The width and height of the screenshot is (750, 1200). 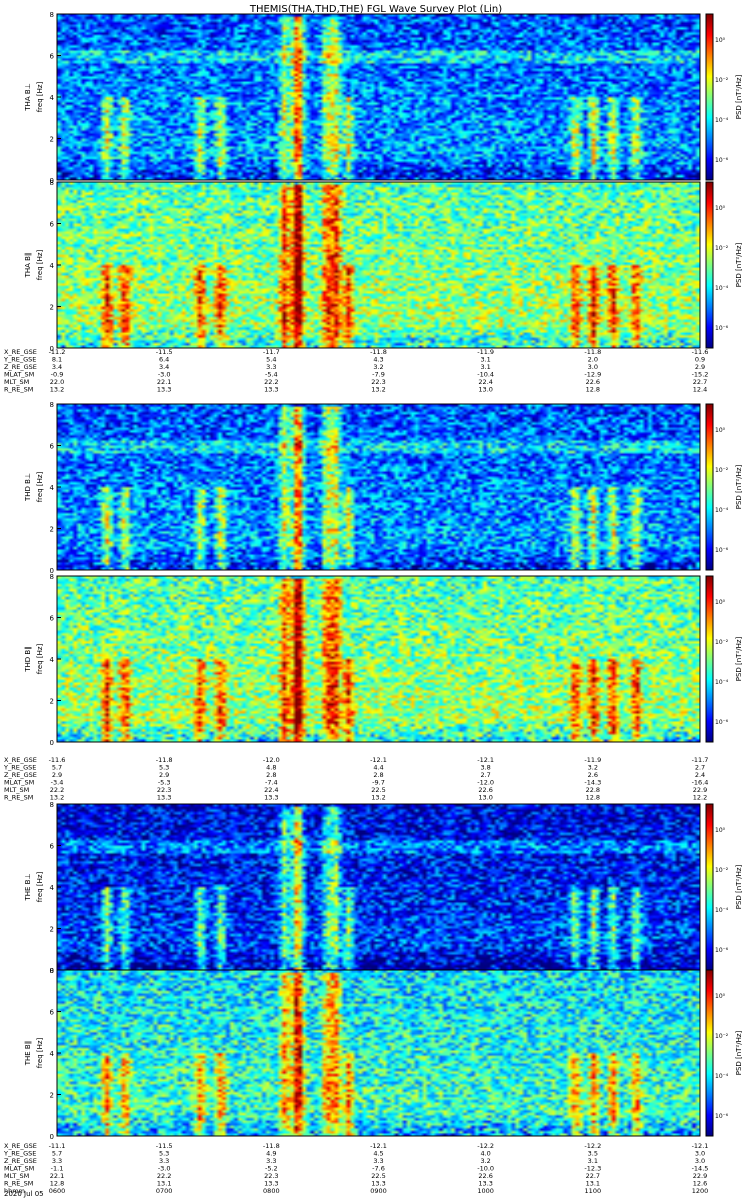 I want to click on panel-label: THD B∥, so click(x=28, y=659).